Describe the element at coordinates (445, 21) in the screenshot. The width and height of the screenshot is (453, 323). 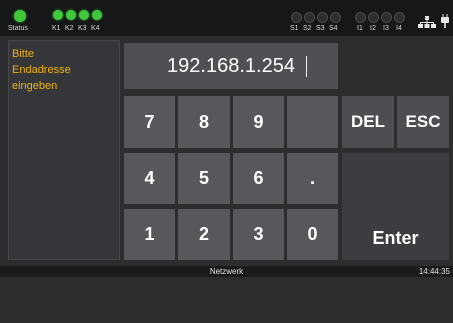
I see `plug-icon` at that location.